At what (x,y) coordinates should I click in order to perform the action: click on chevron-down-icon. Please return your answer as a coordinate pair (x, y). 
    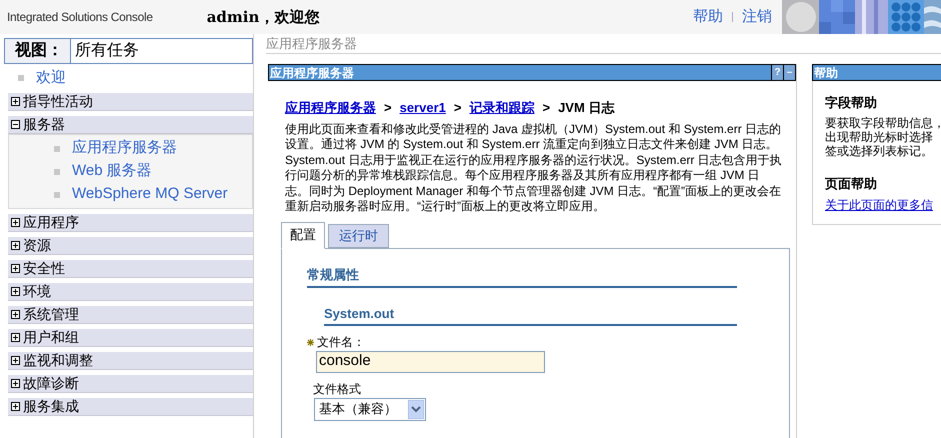
    Looking at the image, I should click on (416, 409).